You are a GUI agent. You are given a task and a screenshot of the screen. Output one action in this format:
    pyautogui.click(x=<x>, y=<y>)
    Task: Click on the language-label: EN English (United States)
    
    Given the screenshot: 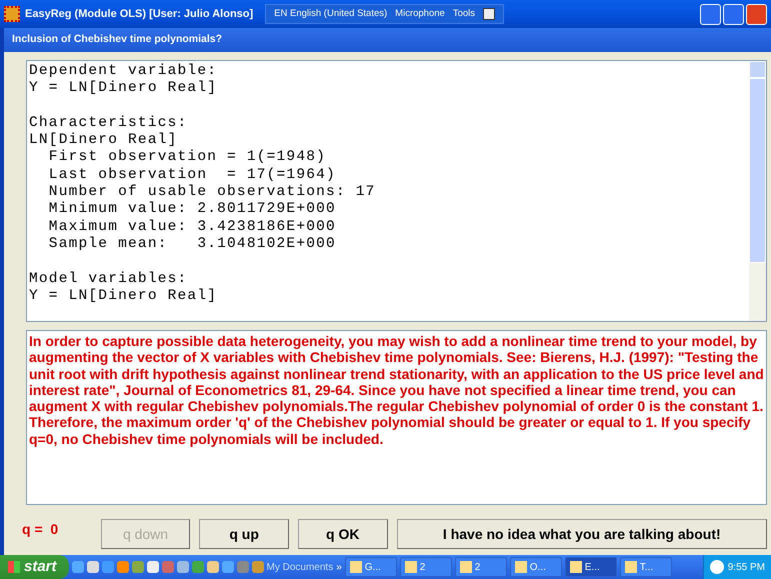 What is the action you would take?
    pyautogui.click(x=331, y=14)
    